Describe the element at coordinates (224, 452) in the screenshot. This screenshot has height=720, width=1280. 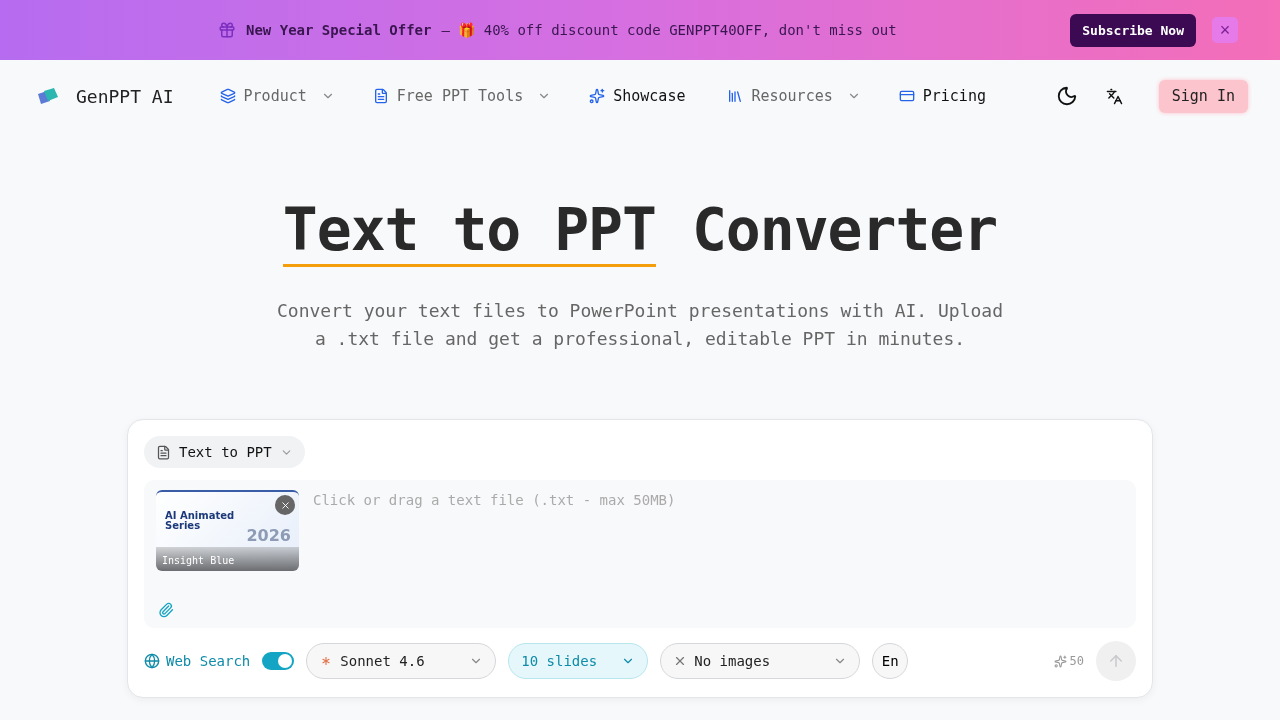
I see `mode-dropdown: Text to PPT` at that location.